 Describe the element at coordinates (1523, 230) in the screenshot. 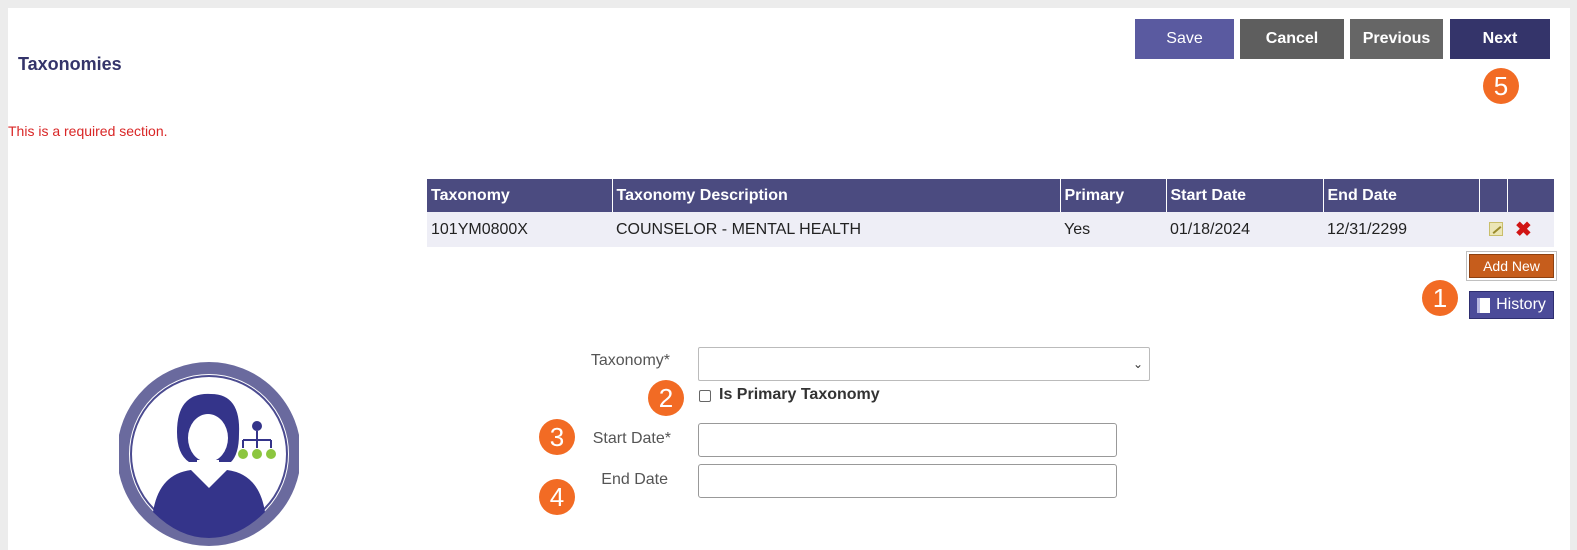

I see `delete-icon: ✖` at that location.